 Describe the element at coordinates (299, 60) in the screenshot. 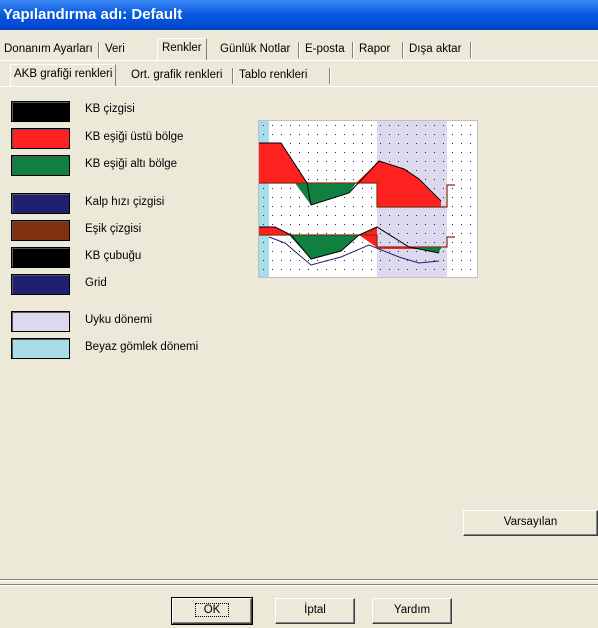

I see `main-tab-border` at that location.